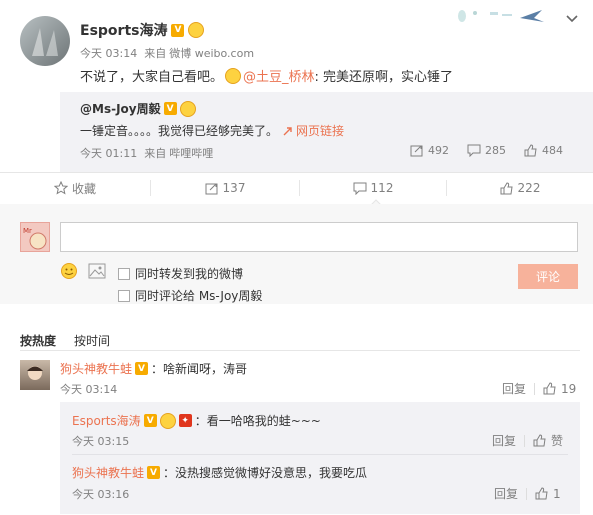  What do you see at coordinates (27, 231) in the screenshot?
I see `svg-text: Mr` at bounding box center [27, 231].